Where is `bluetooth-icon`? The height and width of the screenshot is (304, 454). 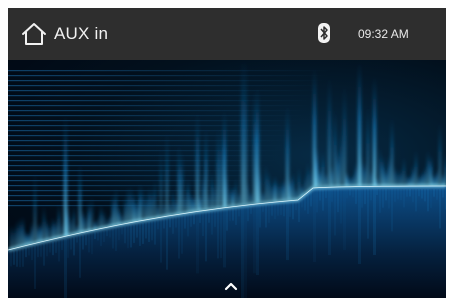
bluetooth-icon is located at coordinates (324, 33).